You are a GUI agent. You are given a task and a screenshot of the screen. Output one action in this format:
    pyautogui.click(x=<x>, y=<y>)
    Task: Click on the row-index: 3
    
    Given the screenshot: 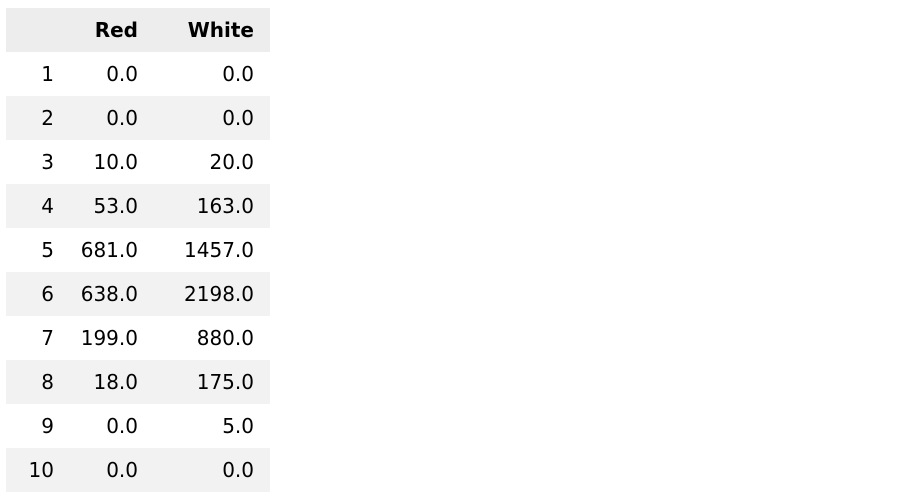 What is the action you would take?
    pyautogui.click(x=34, y=162)
    